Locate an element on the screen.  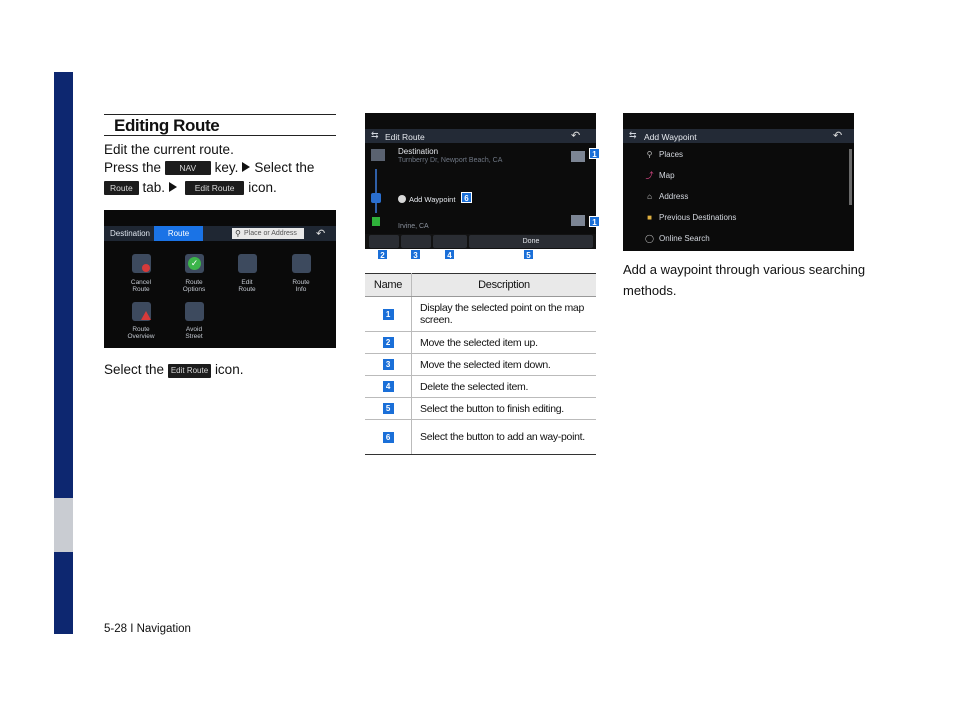
edit-route-icon: ⇆ is located at coordinates (375, 135).